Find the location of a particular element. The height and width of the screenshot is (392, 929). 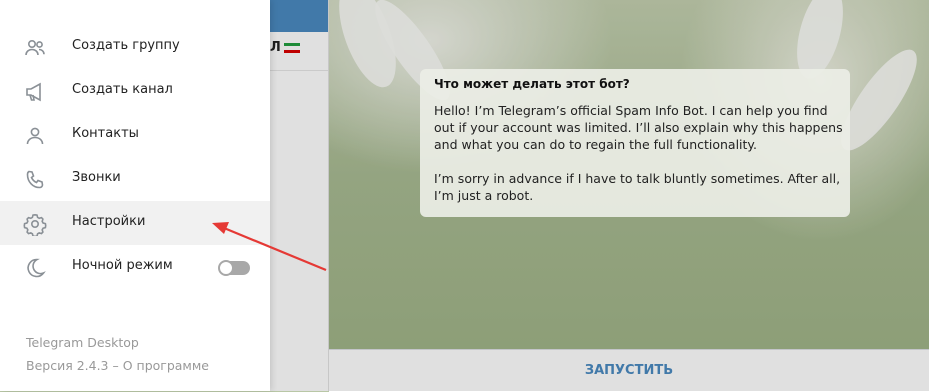

gear-icon is located at coordinates (35, 224).